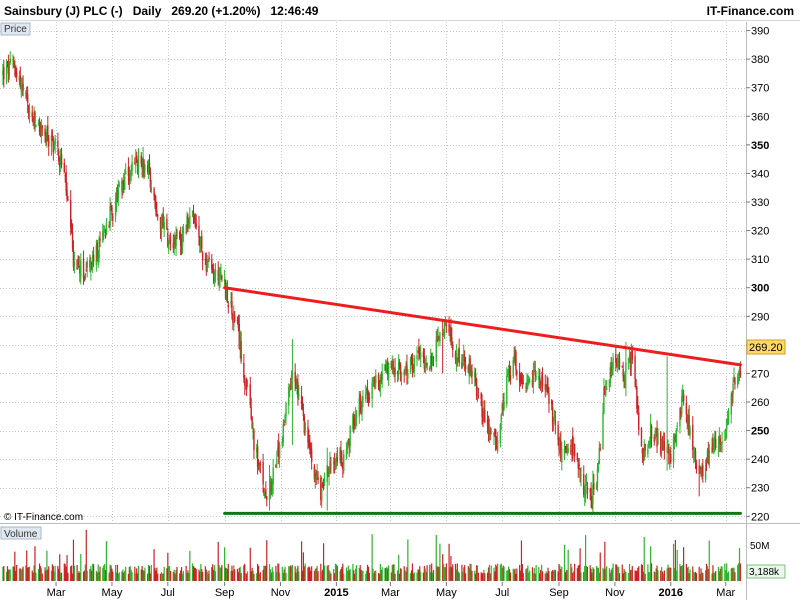  Describe the element at coordinates (760, 117) in the screenshot. I see `y-tick-label: 360` at that location.